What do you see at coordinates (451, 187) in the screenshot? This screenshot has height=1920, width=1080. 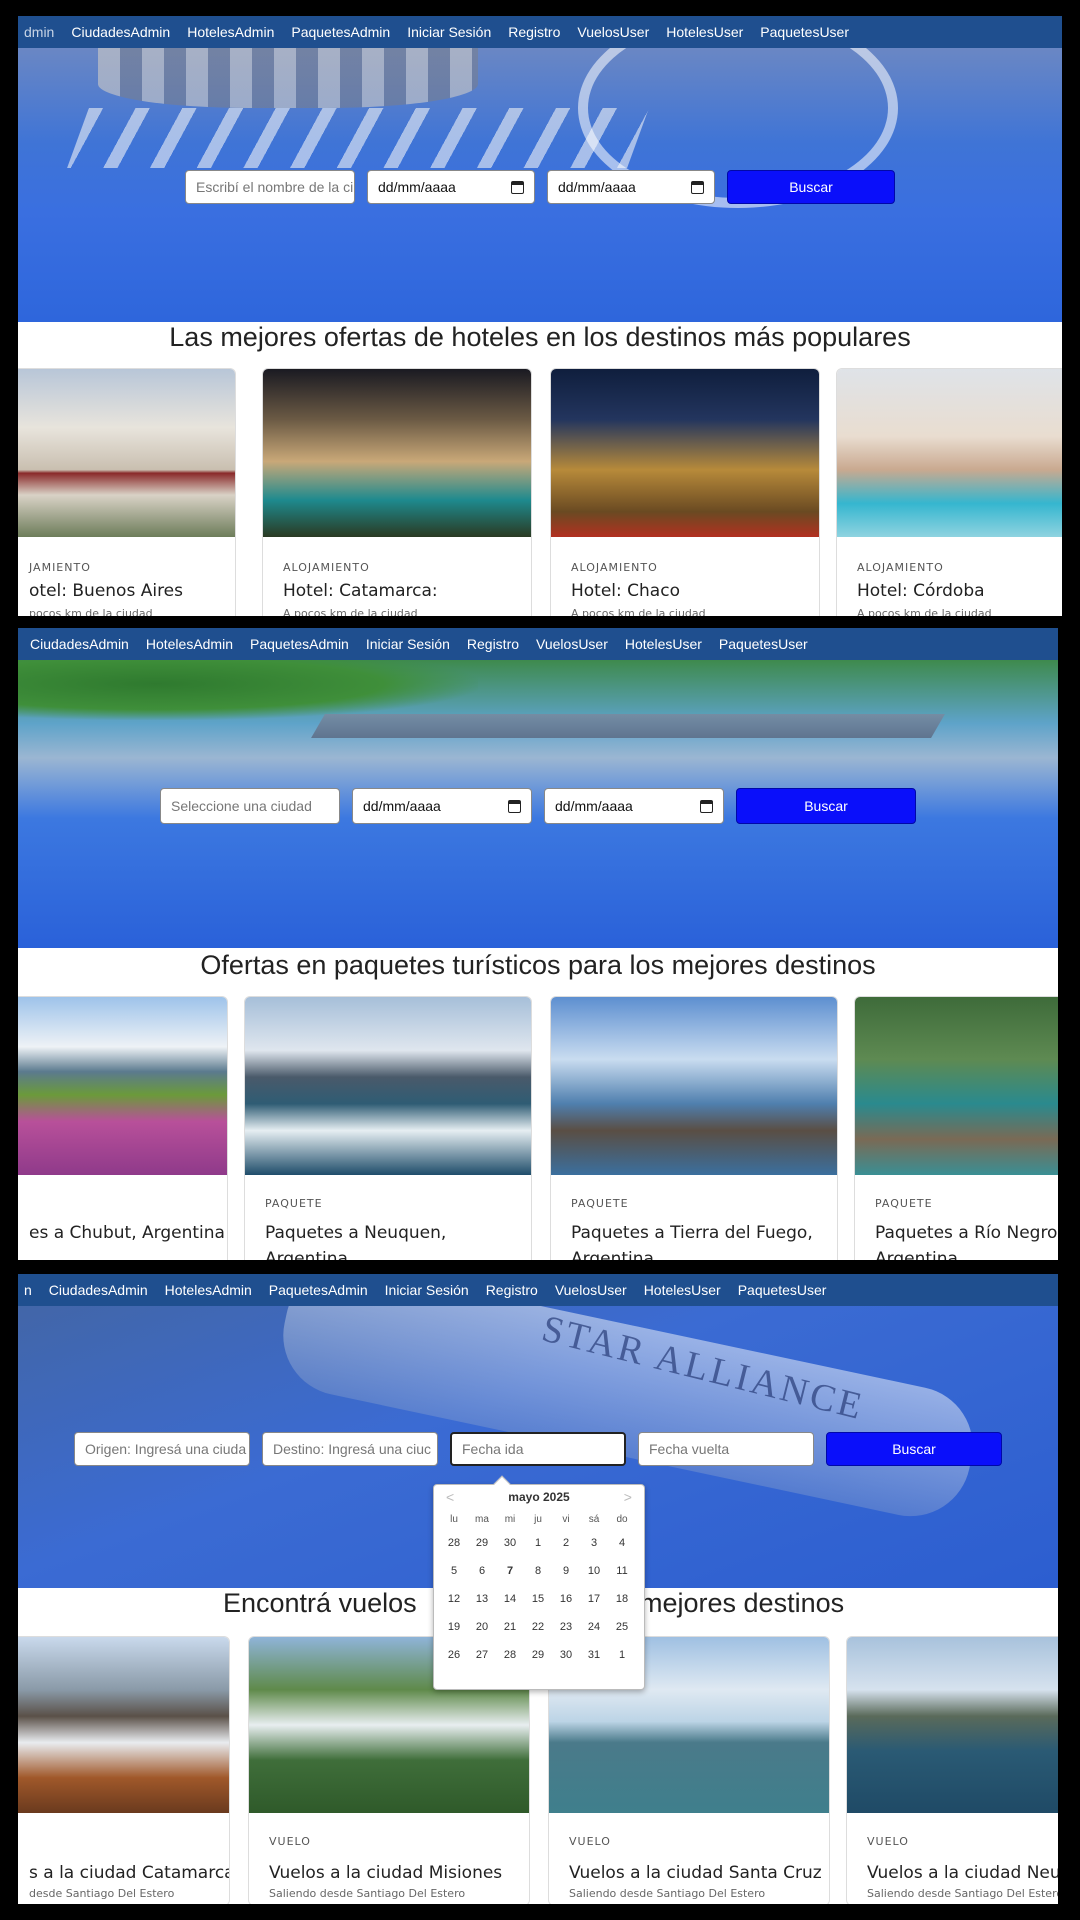 I see `checkin-date-input: dd/mm/aaaa` at bounding box center [451, 187].